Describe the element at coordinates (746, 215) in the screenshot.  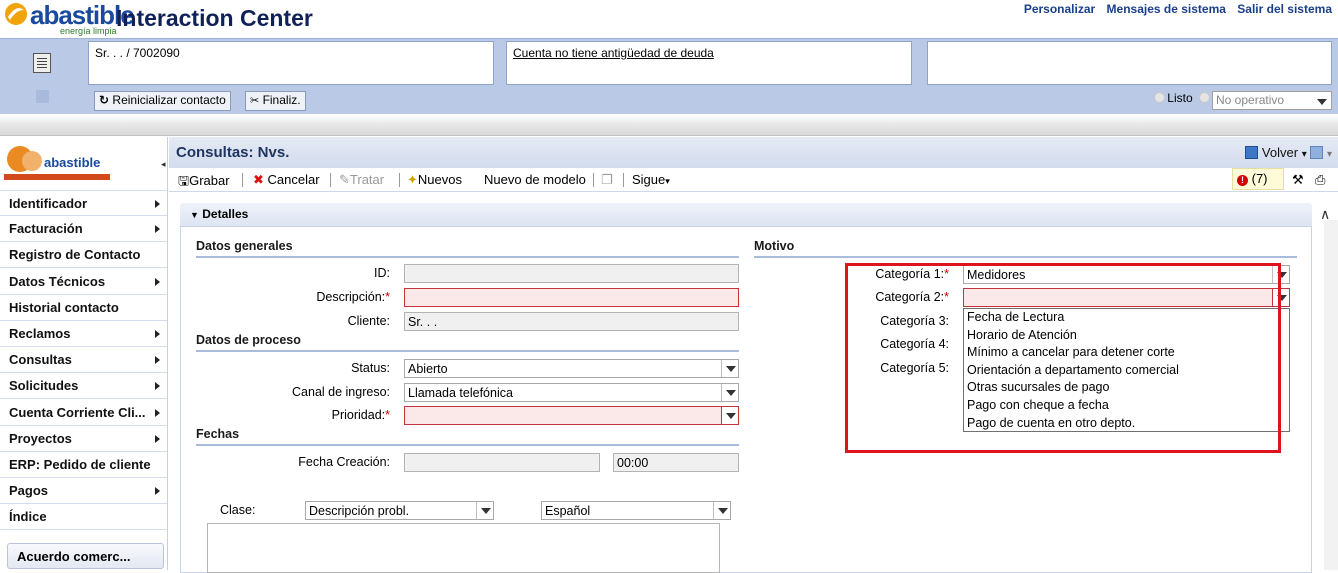
I see `details-header: ▼ Detalles` at that location.